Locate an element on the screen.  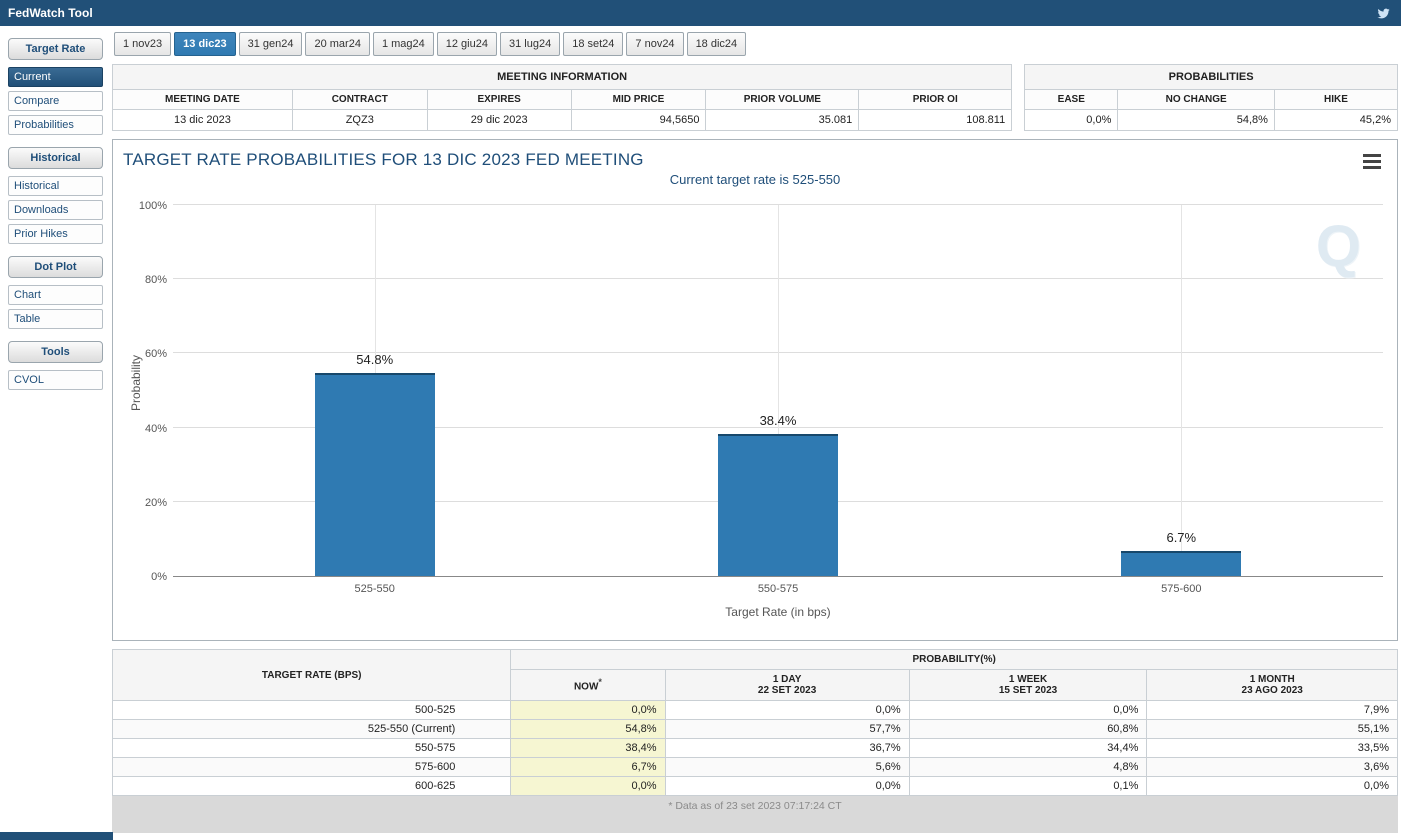
col-1-month: 1 MONTH 23 AGO 2023 is located at coordinates (1272, 685).